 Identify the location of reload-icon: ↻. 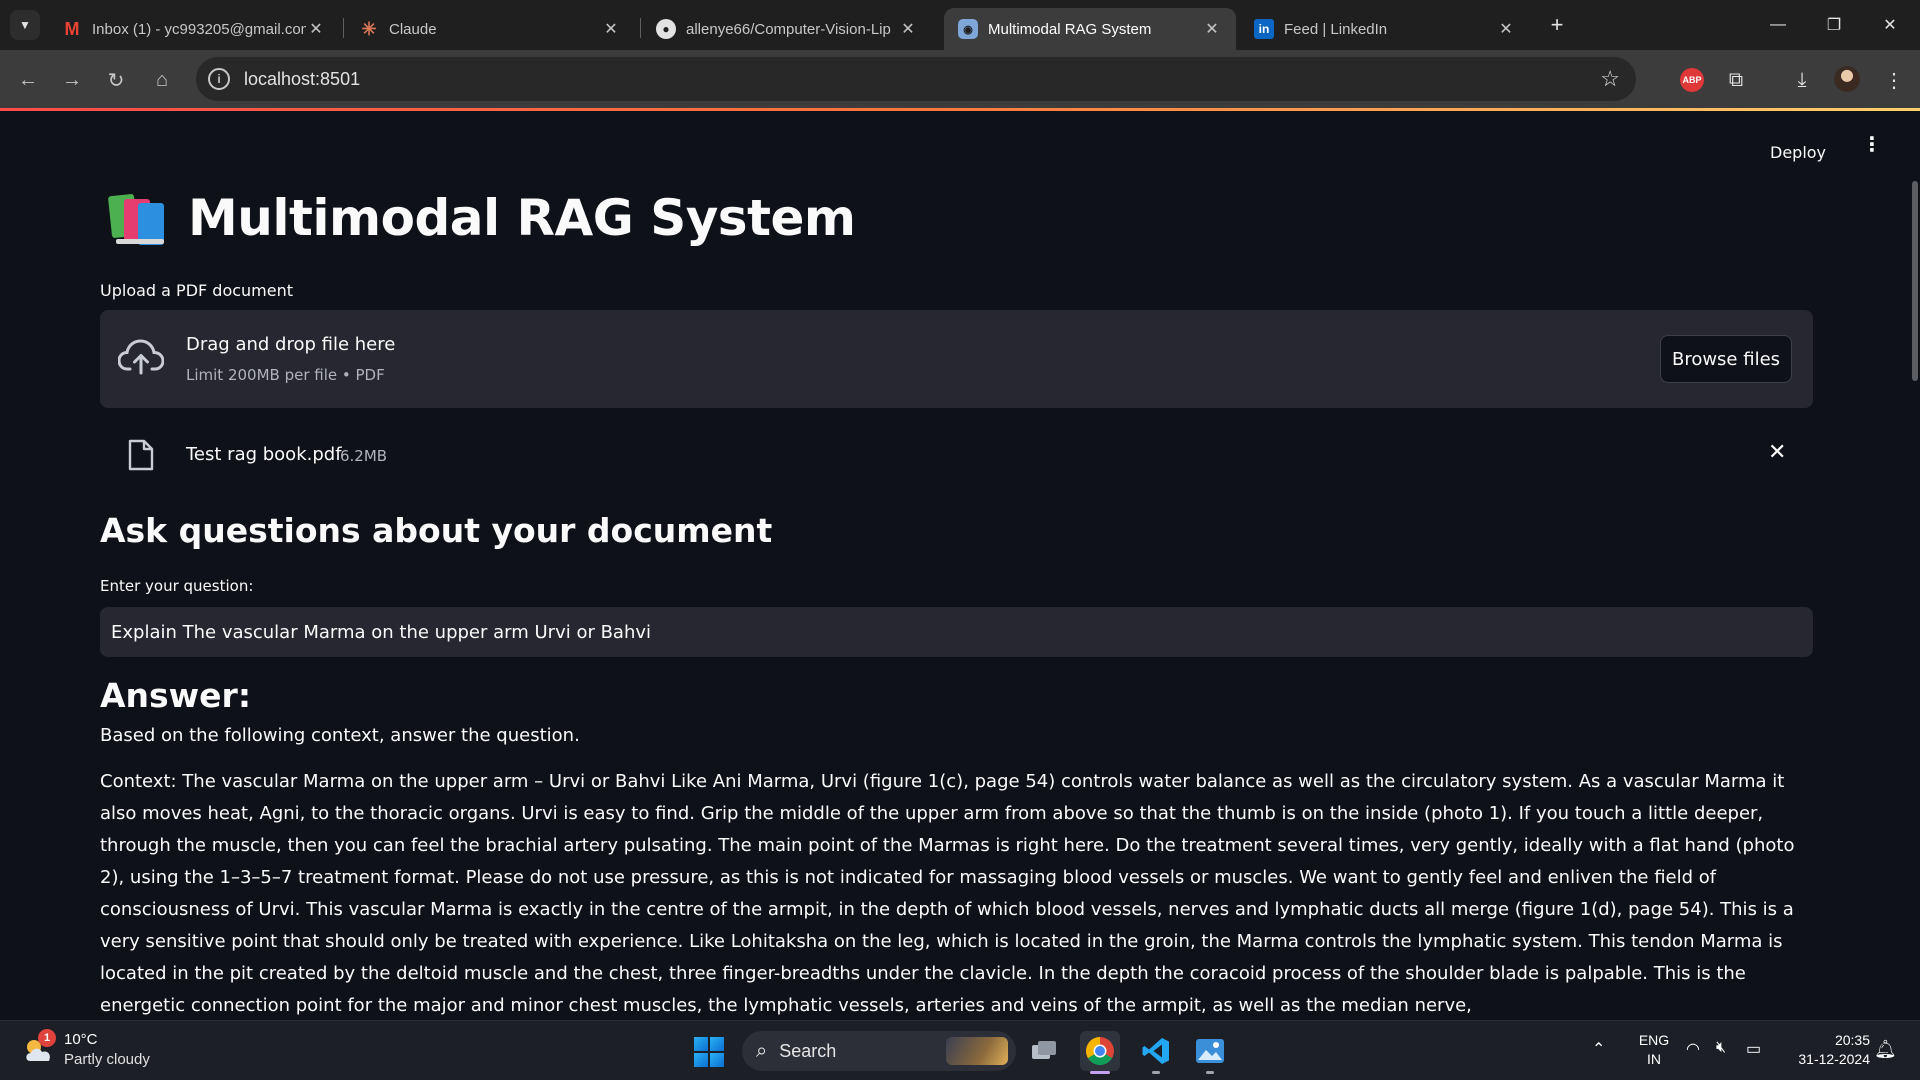
(116, 80).